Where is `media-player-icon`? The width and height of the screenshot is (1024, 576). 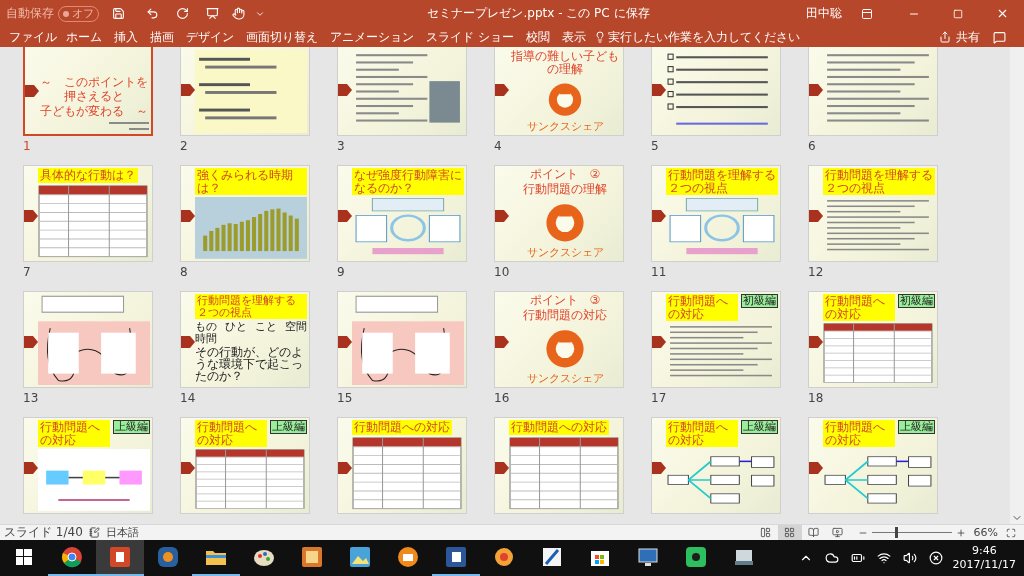 media-player-icon is located at coordinates (168, 557).